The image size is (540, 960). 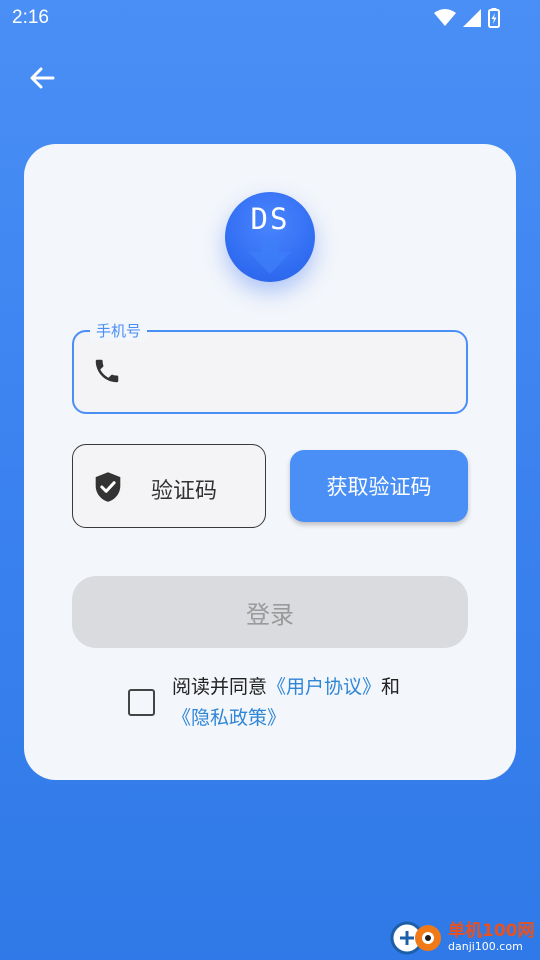 What do you see at coordinates (107, 371) in the screenshot?
I see `phone-icon` at bounding box center [107, 371].